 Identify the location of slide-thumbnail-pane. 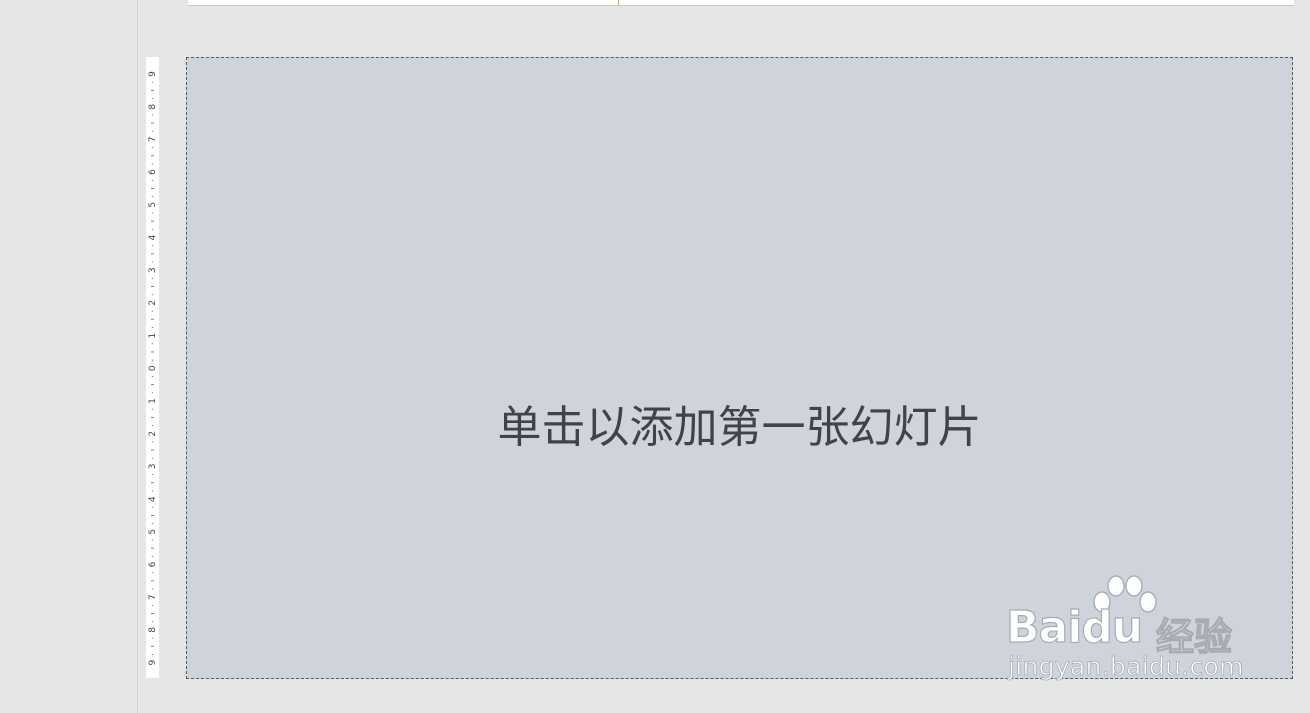
(69, 356).